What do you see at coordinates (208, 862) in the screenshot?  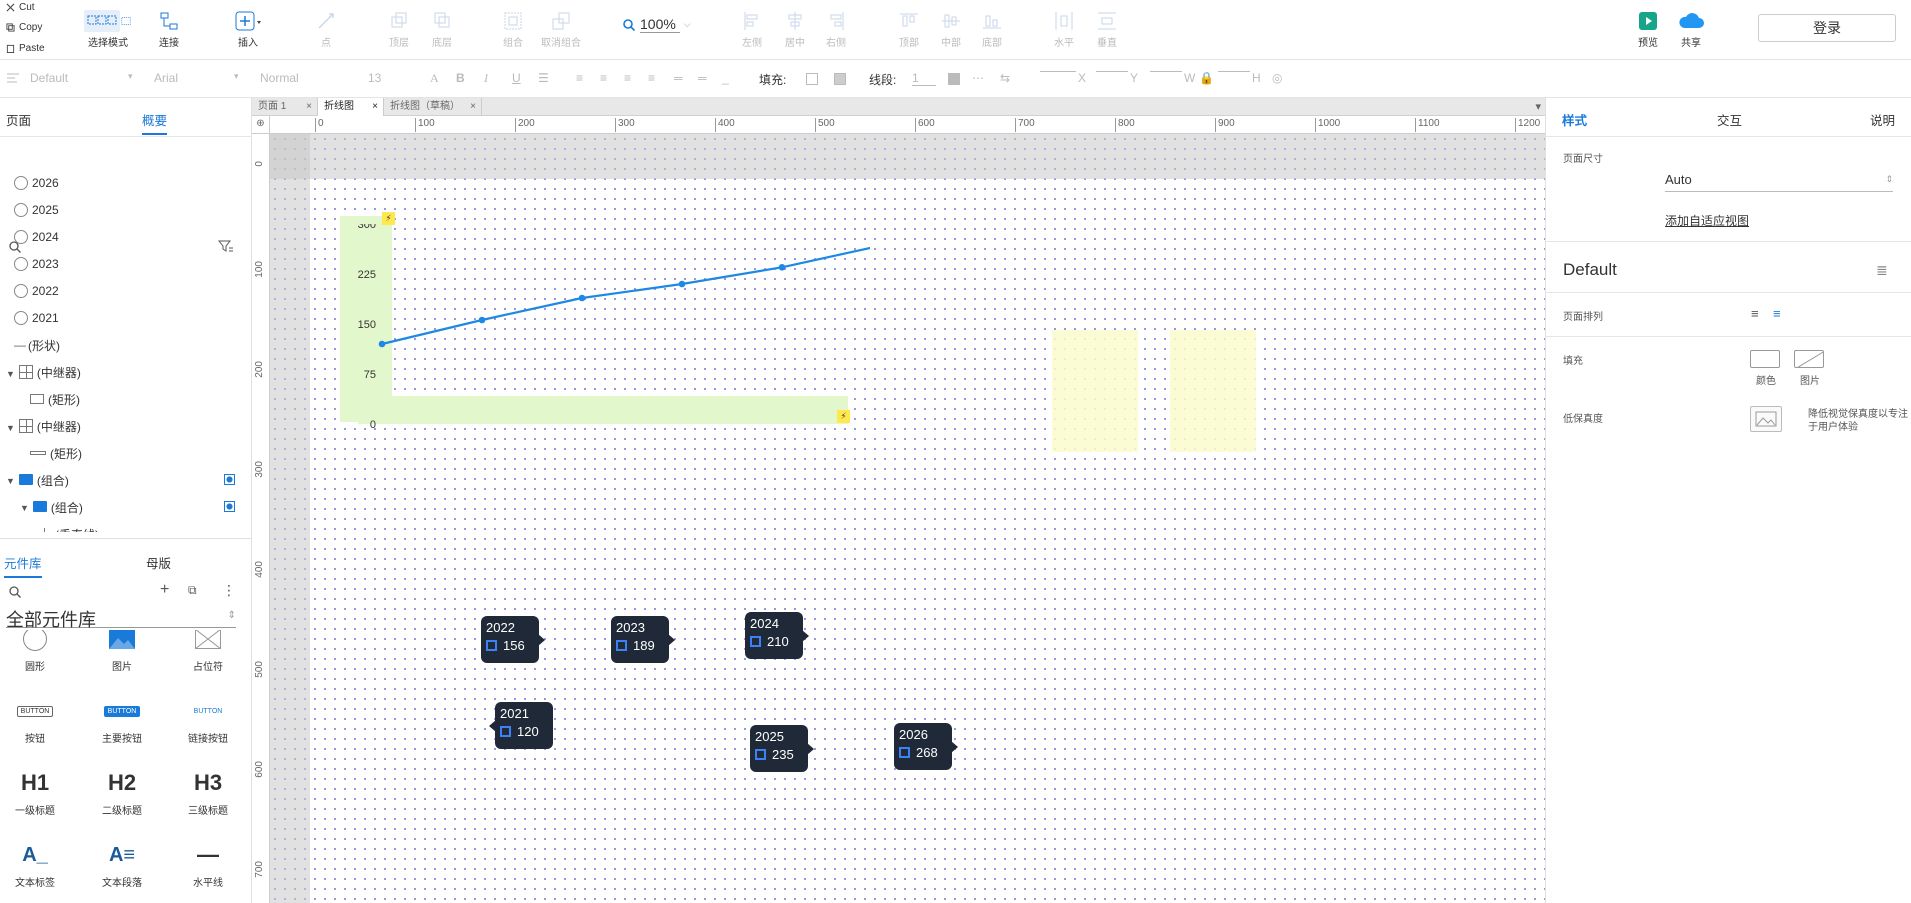 I see `library-item: — 水平线` at bounding box center [208, 862].